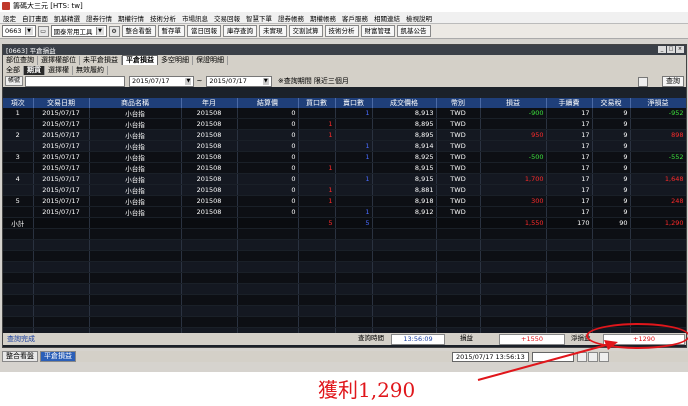  I want to click on tab: 選擇權部位, so click(59, 60).